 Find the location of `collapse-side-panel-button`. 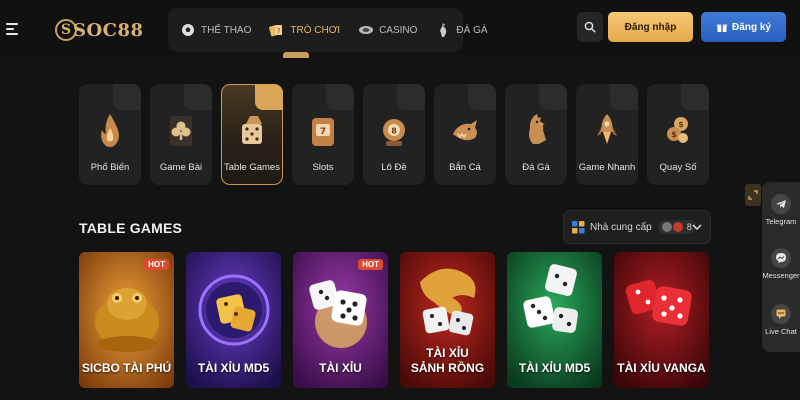

collapse-side-panel-button is located at coordinates (753, 195).